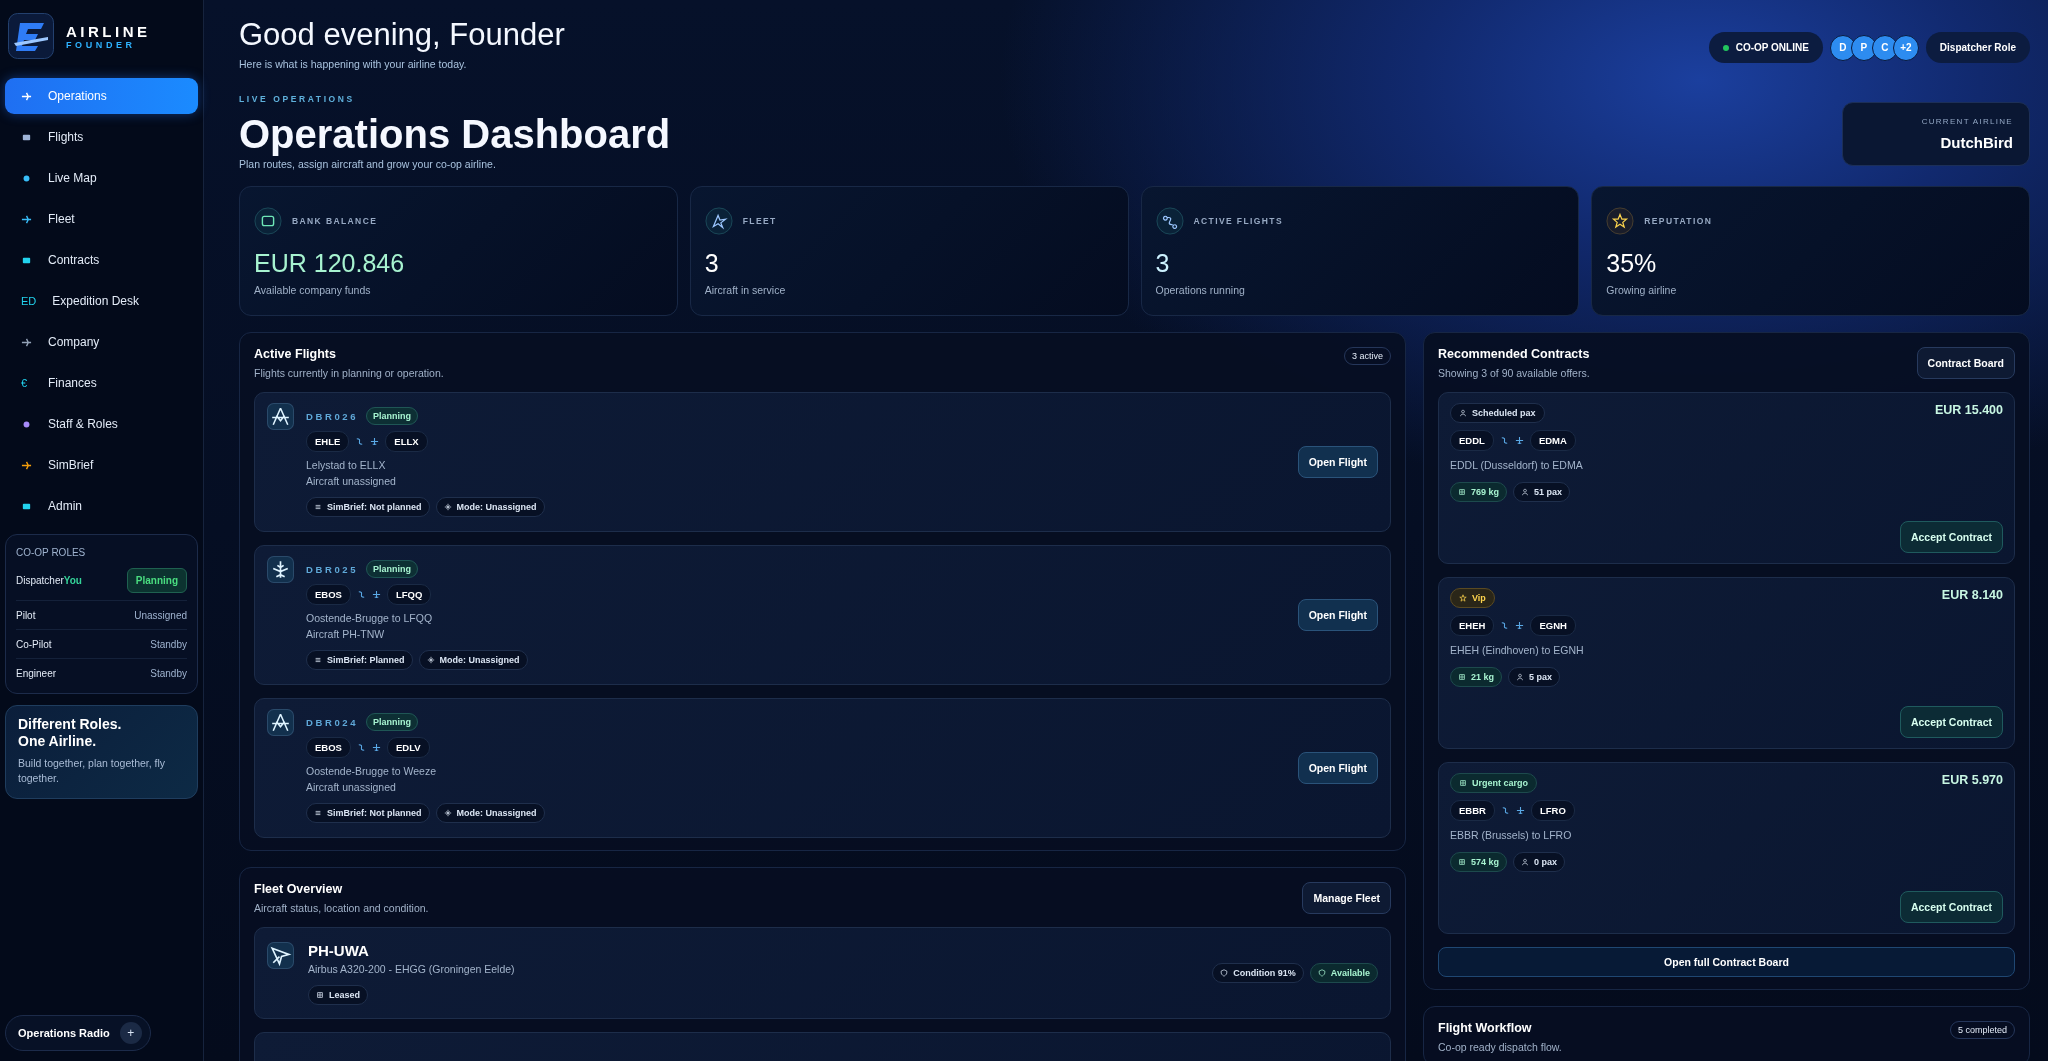 Image resolution: width=2048 pixels, height=1061 pixels. What do you see at coordinates (368, 164) in the screenshot?
I see `page-subtitle: Plan routes, assign aircraft and grow your co-op airline.` at bounding box center [368, 164].